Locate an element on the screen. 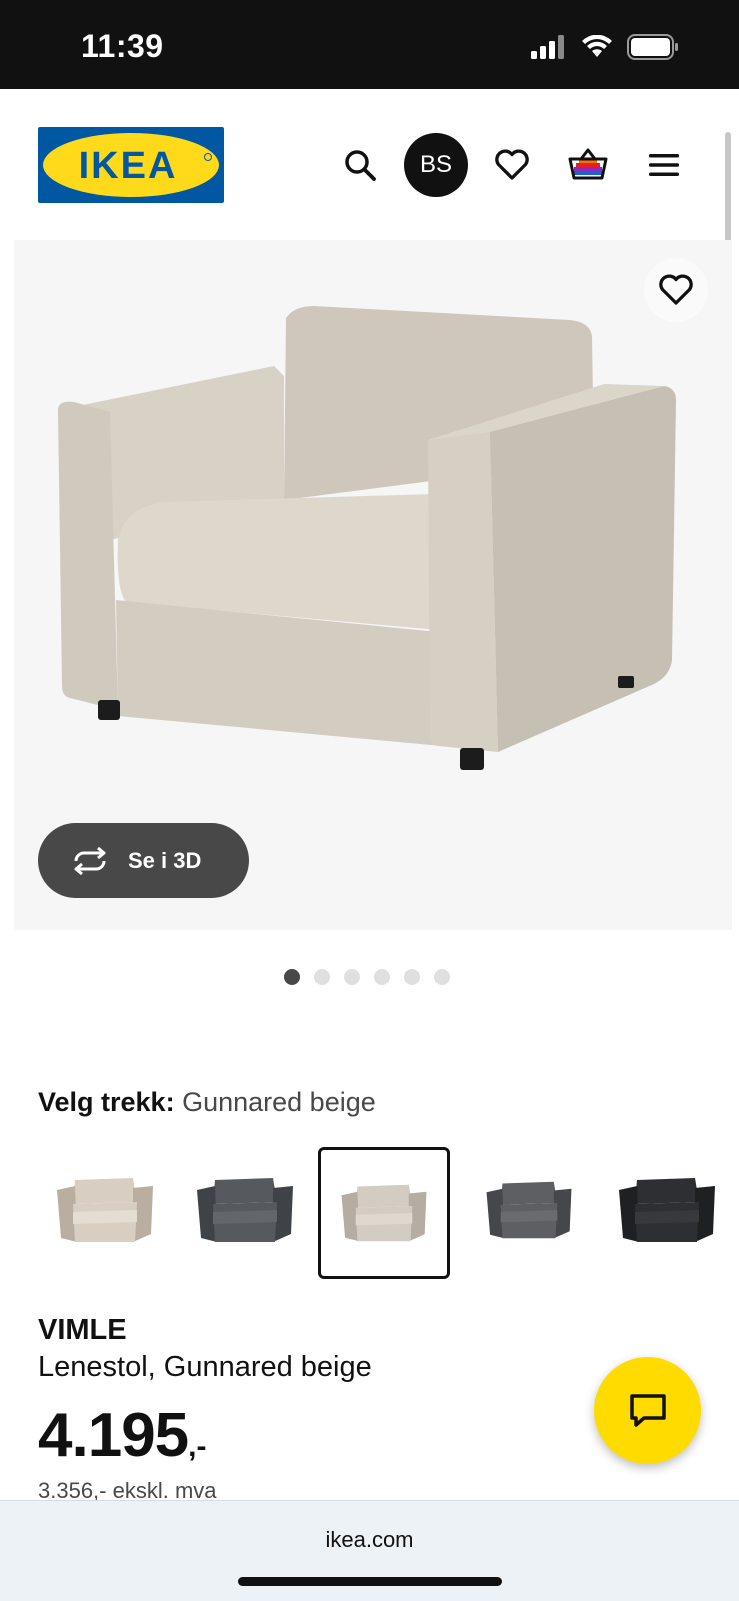 The image size is (739, 1601). status-time: 11:39 is located at coordinates (122, 46).